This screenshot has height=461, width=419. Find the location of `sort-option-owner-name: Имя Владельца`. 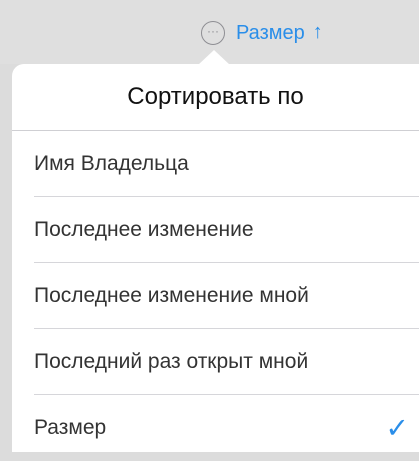

sort-option-owner-name: Имя Владельца is located at coordinates (215, 164).